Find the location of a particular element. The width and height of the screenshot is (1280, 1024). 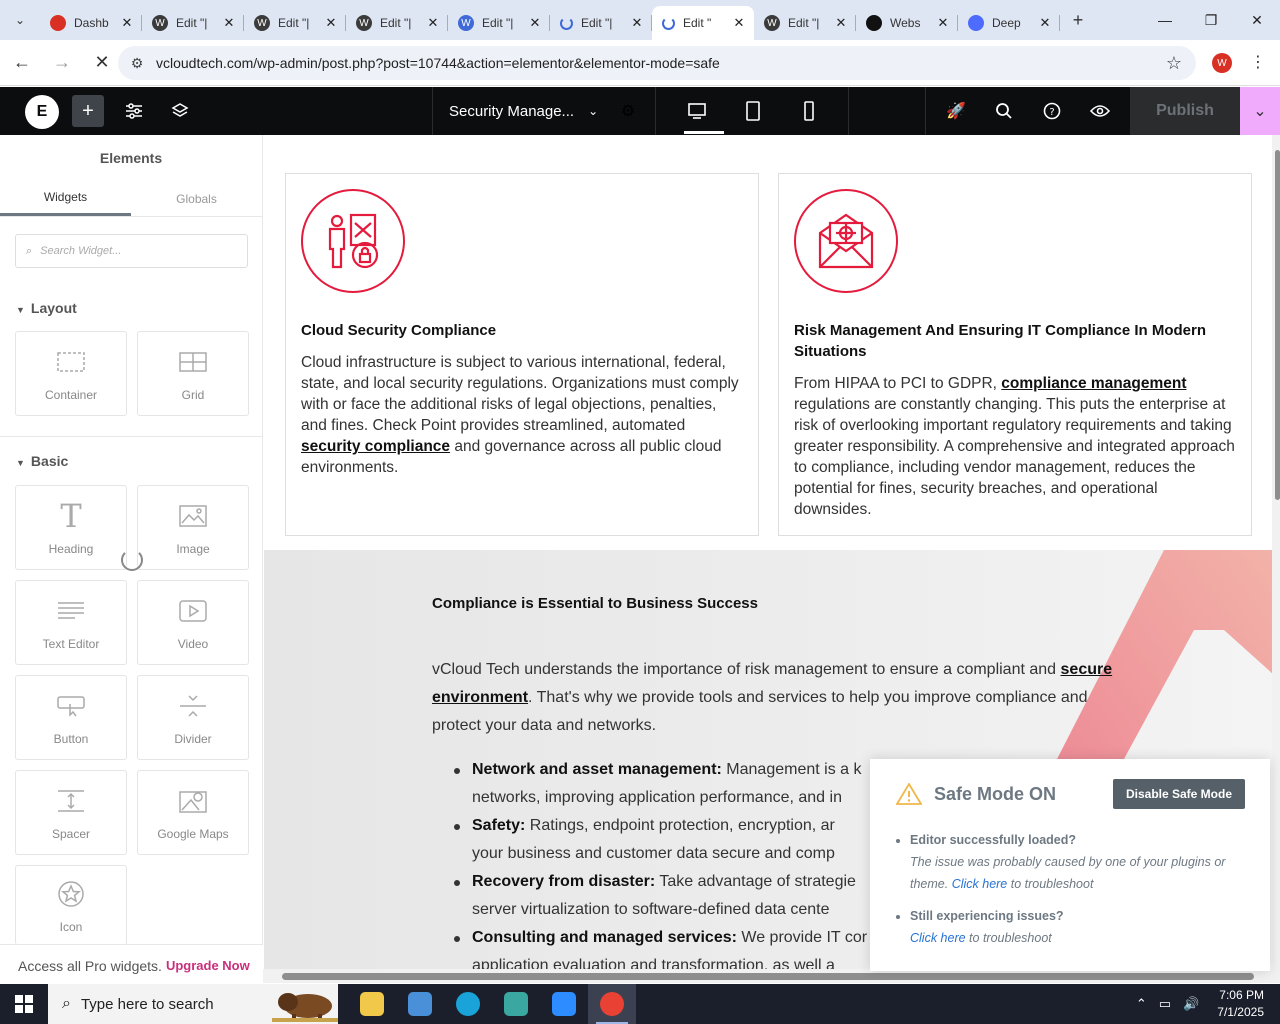

back-arrow-icon: ← is located at coordinates (22, 63).